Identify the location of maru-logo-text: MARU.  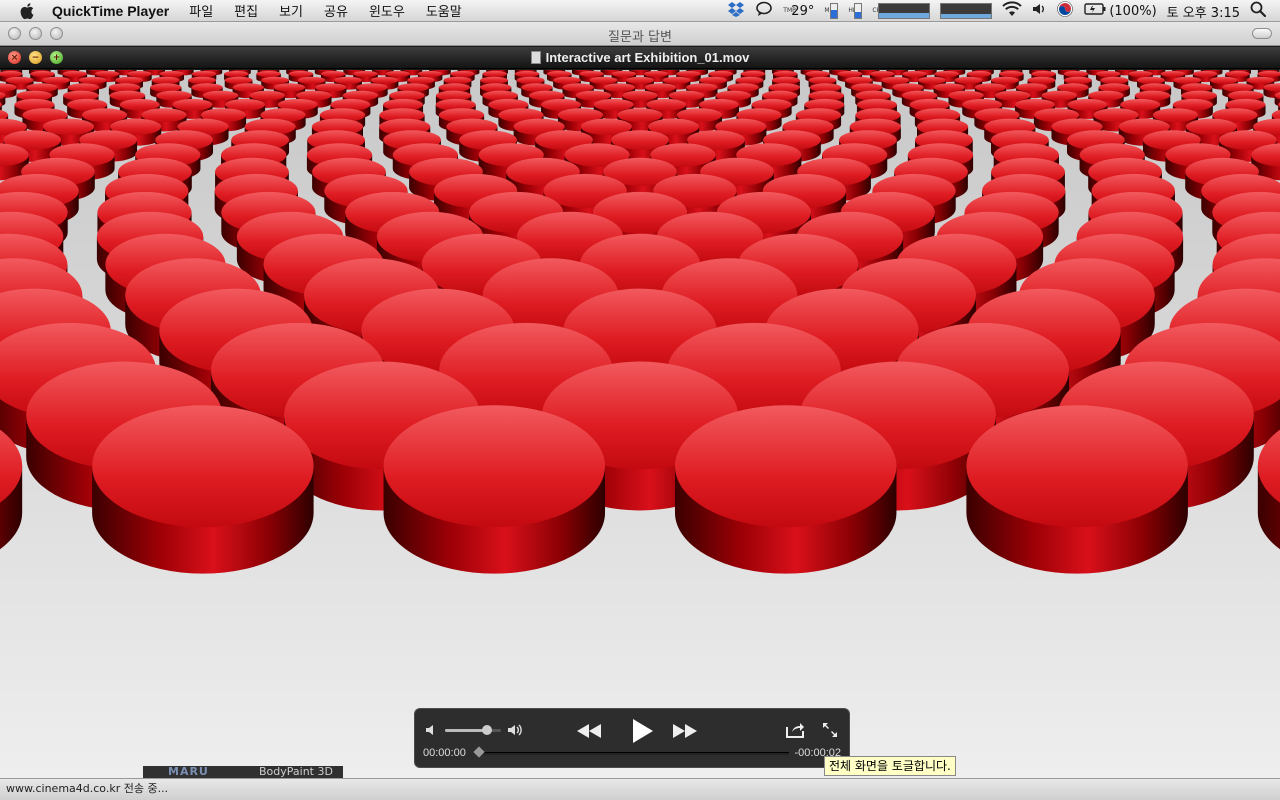
(188, 771).